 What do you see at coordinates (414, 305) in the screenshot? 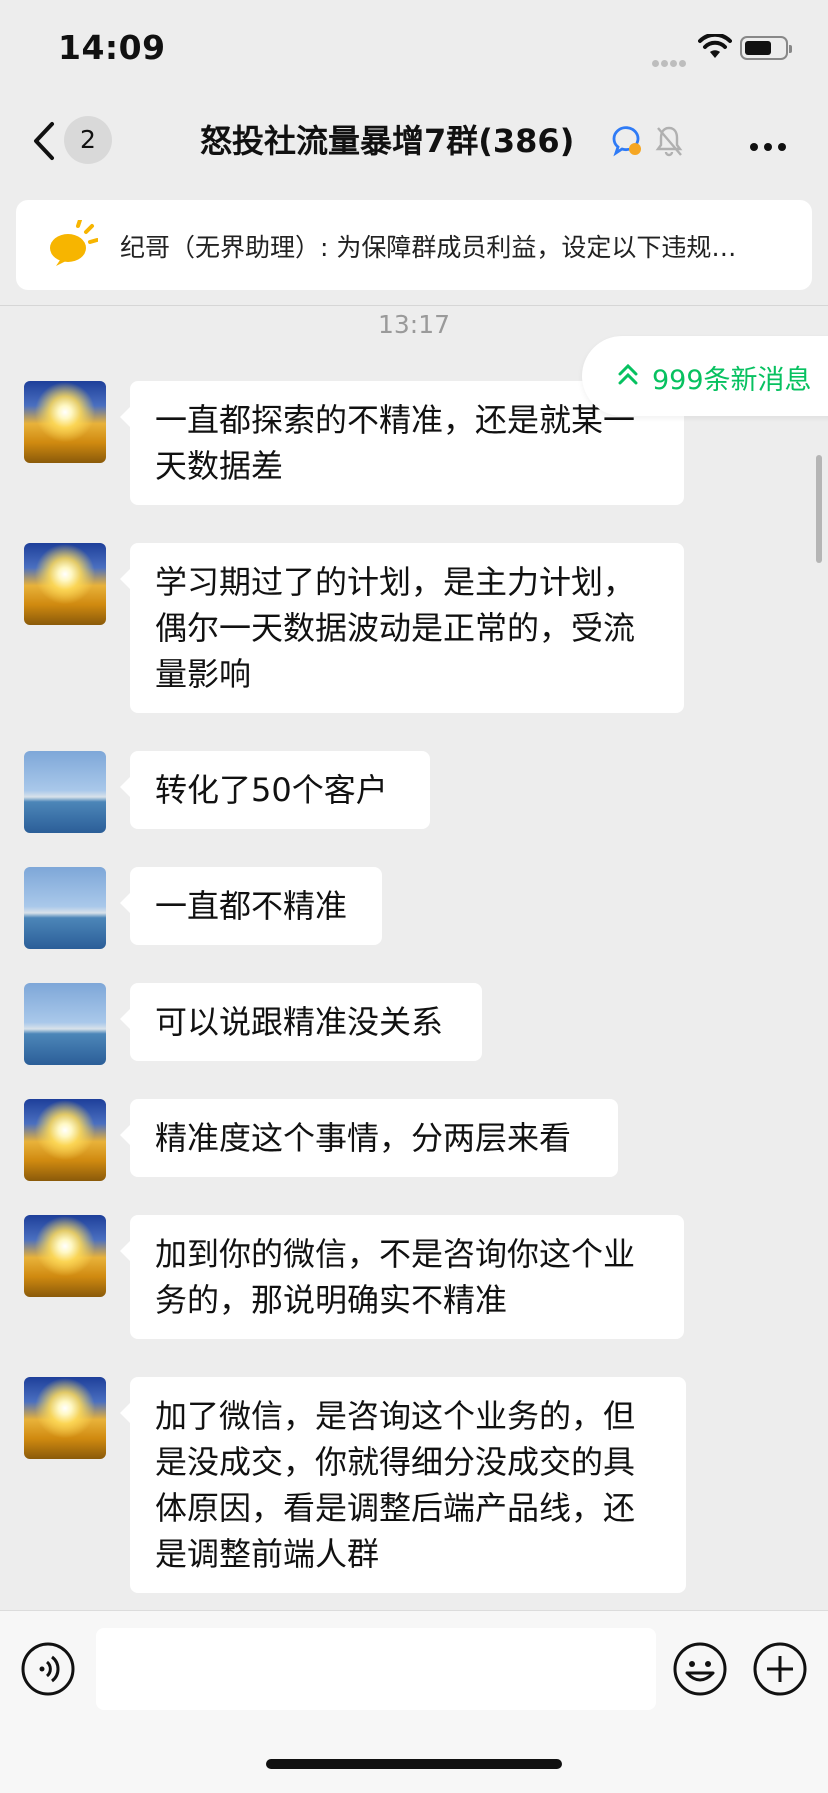
I see `divider` at bounding box center [414, 305].